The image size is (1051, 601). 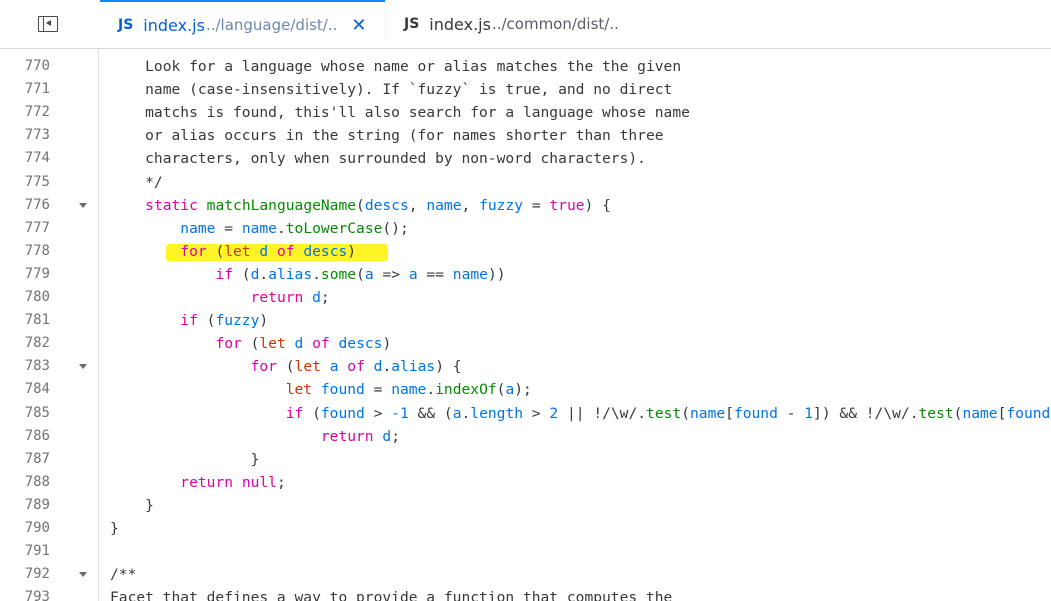 I want to click on code-line: 783 for (let a of d.alias) {, so click(x=525, y=366).